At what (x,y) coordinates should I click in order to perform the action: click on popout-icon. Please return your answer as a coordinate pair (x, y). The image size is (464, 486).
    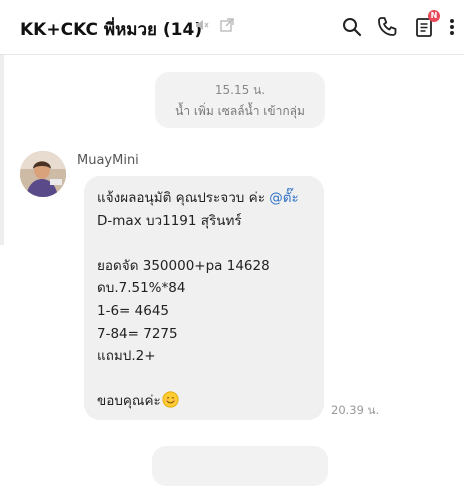
    Looking at the image, I should click on (227, 25).